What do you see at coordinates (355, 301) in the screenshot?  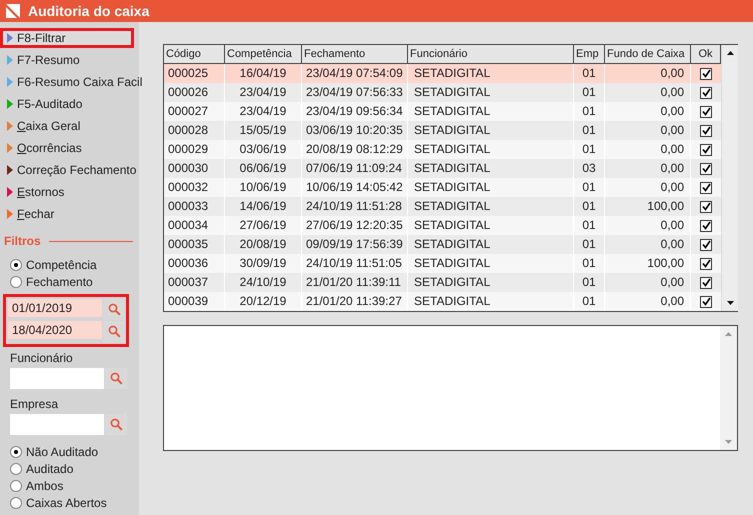 I see `table-cell: 21/01/20 11:39:27` at bounding box center [355, 301].